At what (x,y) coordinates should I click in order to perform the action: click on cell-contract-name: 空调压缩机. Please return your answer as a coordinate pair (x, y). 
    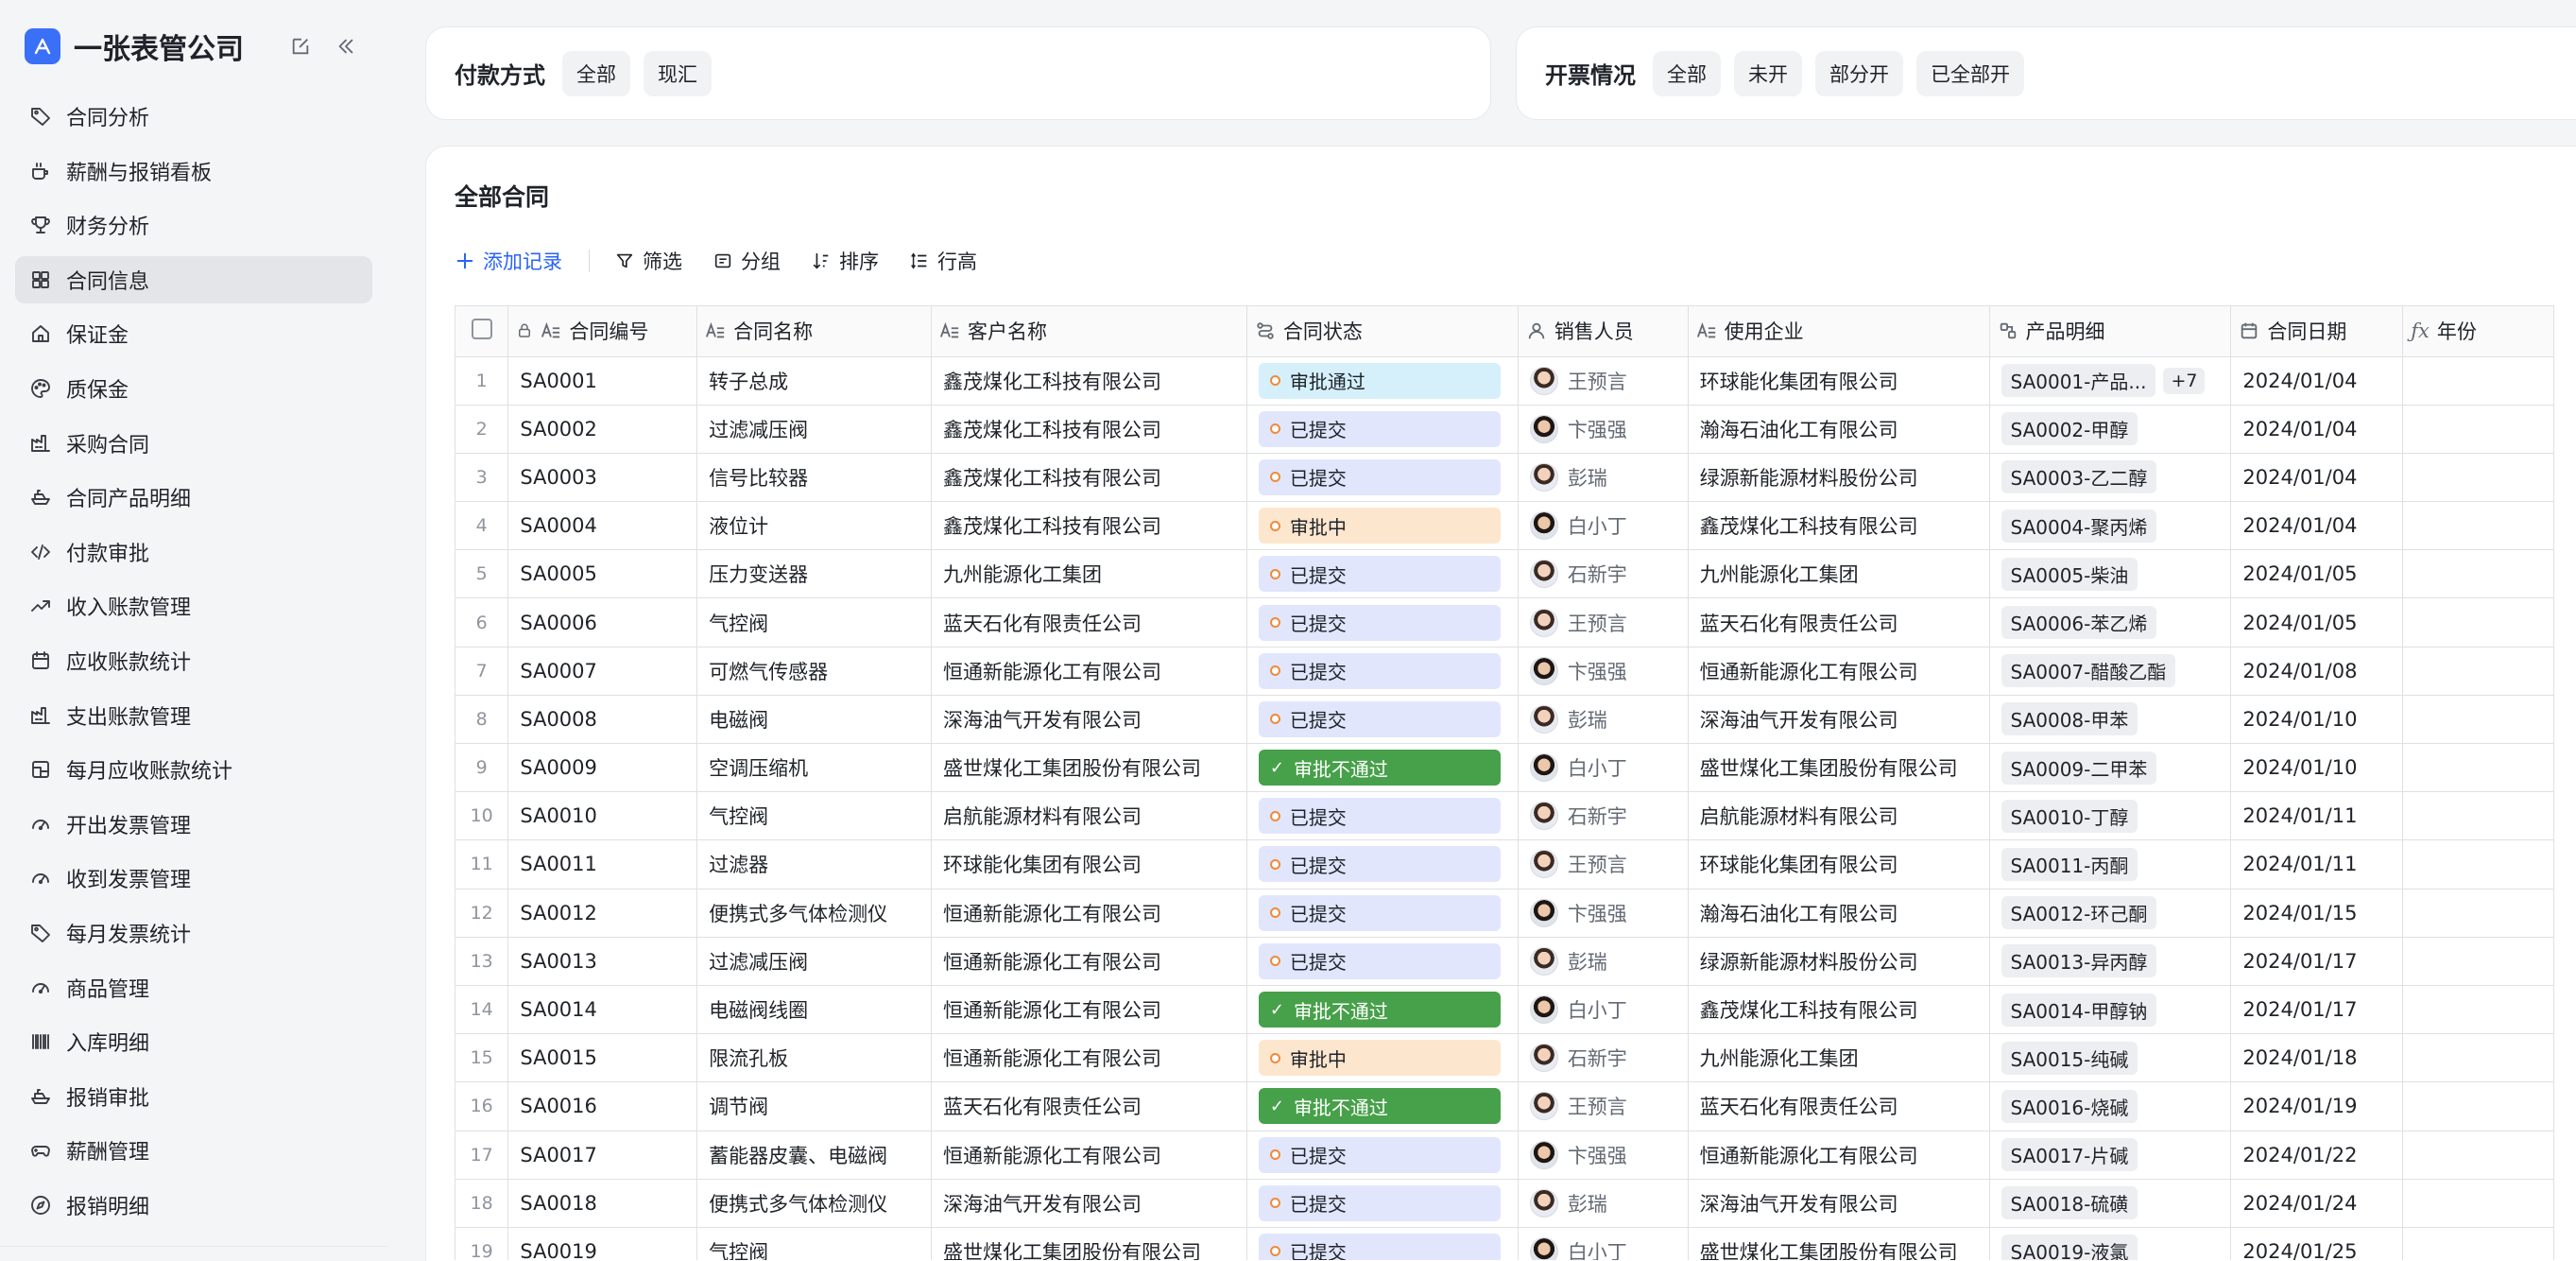
    Looking at the image, I should click on (814, 768).